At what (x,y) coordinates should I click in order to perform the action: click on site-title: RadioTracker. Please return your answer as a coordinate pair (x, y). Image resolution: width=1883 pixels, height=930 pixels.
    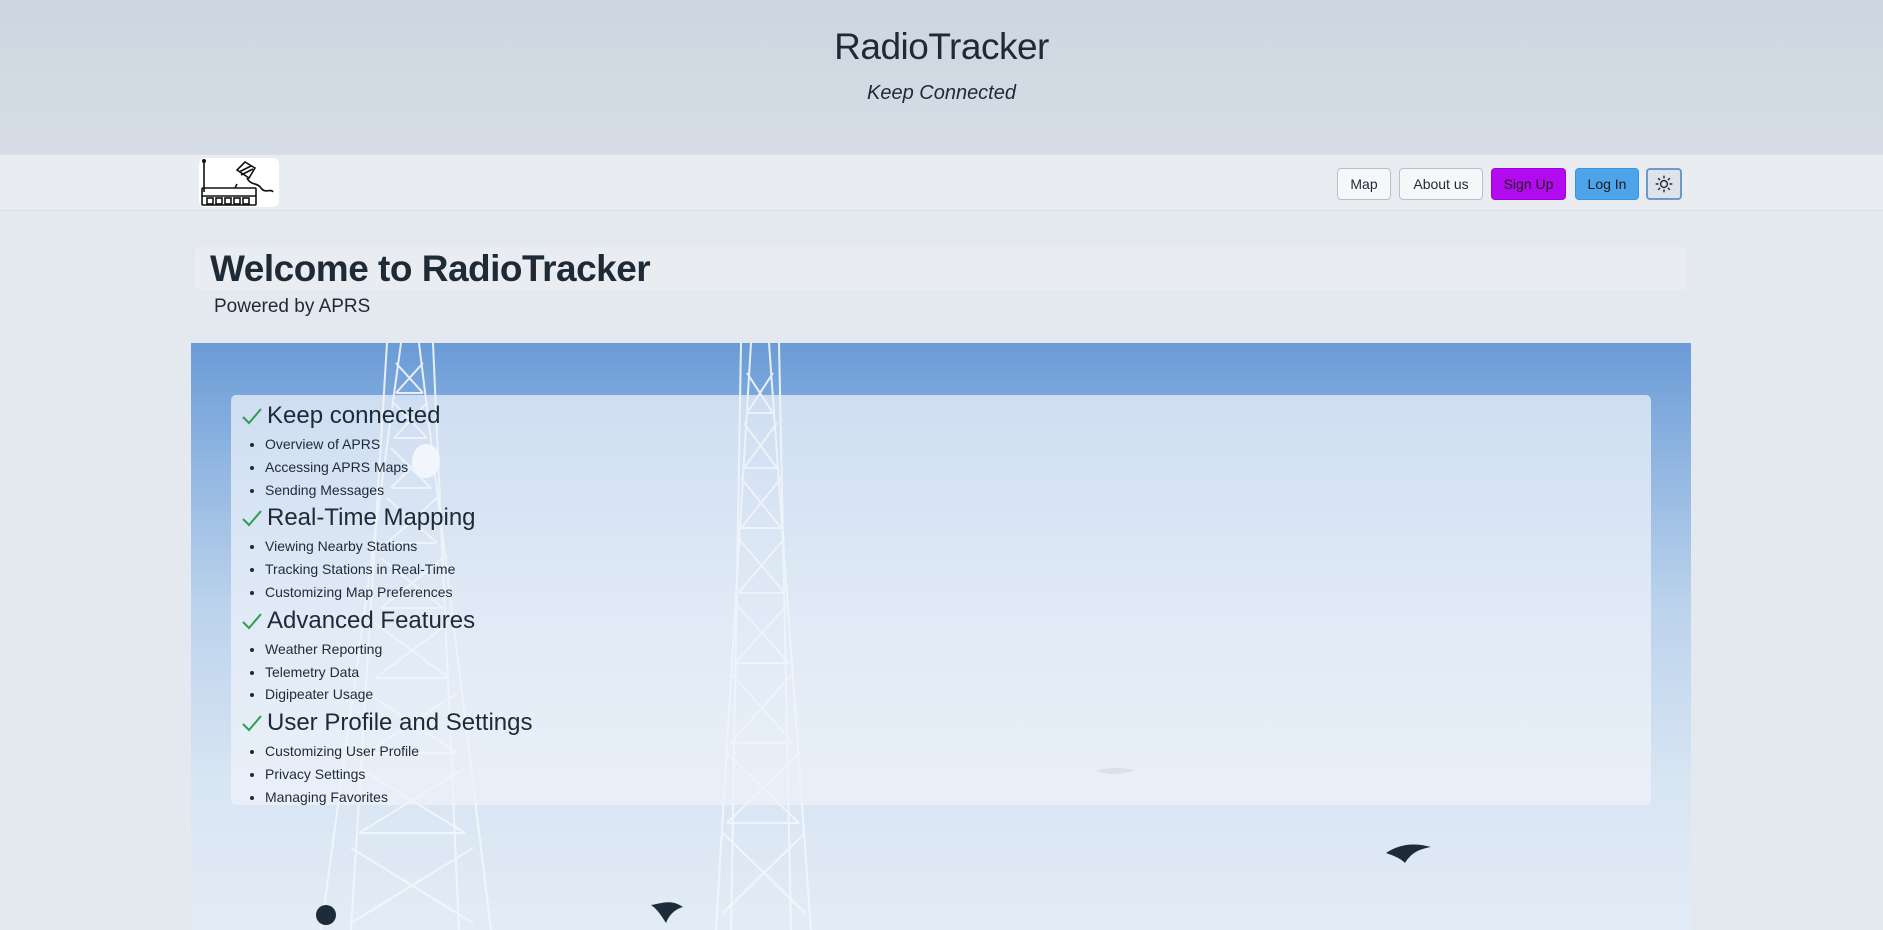
    Looking at the image, I should click on (941, 46).